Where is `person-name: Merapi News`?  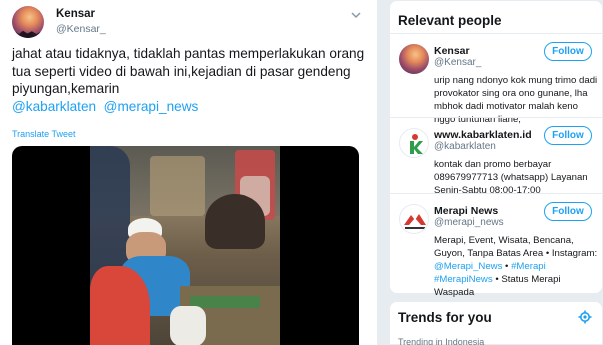
person-name: Merapi News is located at coordinates (466, 211).